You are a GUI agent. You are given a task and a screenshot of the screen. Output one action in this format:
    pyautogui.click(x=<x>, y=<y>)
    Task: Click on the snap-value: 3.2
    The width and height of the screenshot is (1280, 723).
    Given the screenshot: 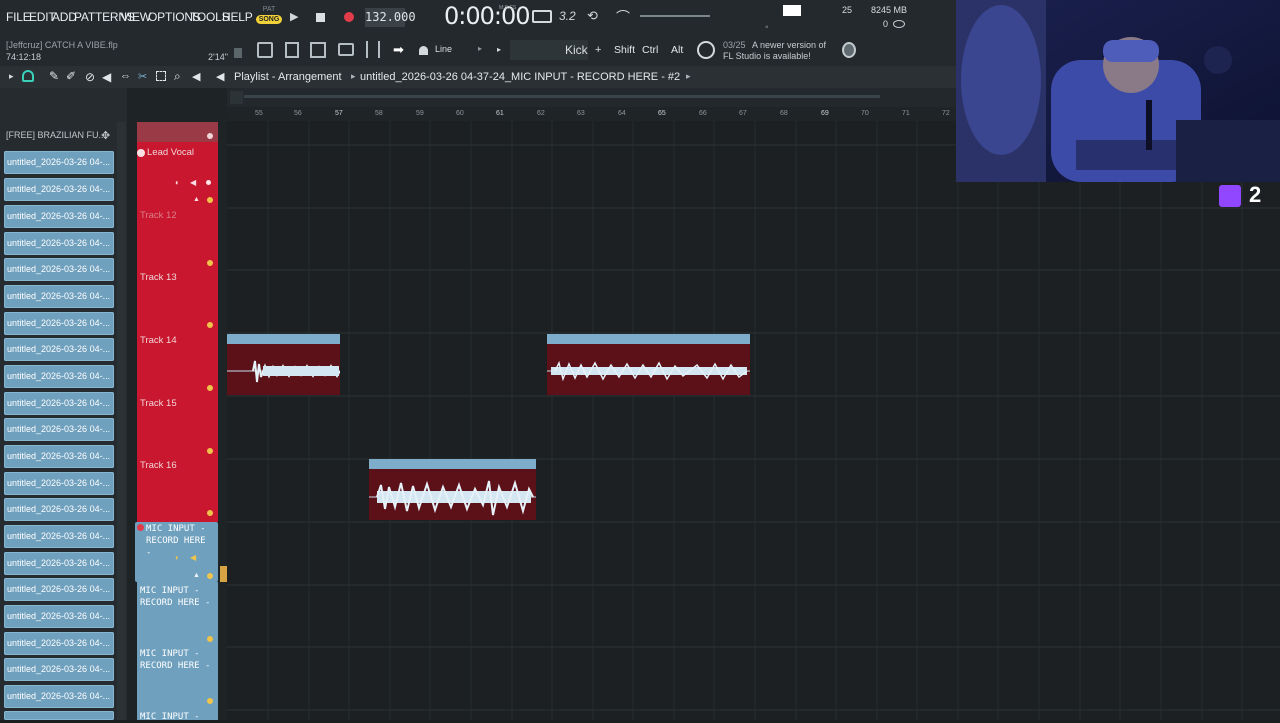 What is the action you would take?
    pyautogui.click(x=567, y=16)
    